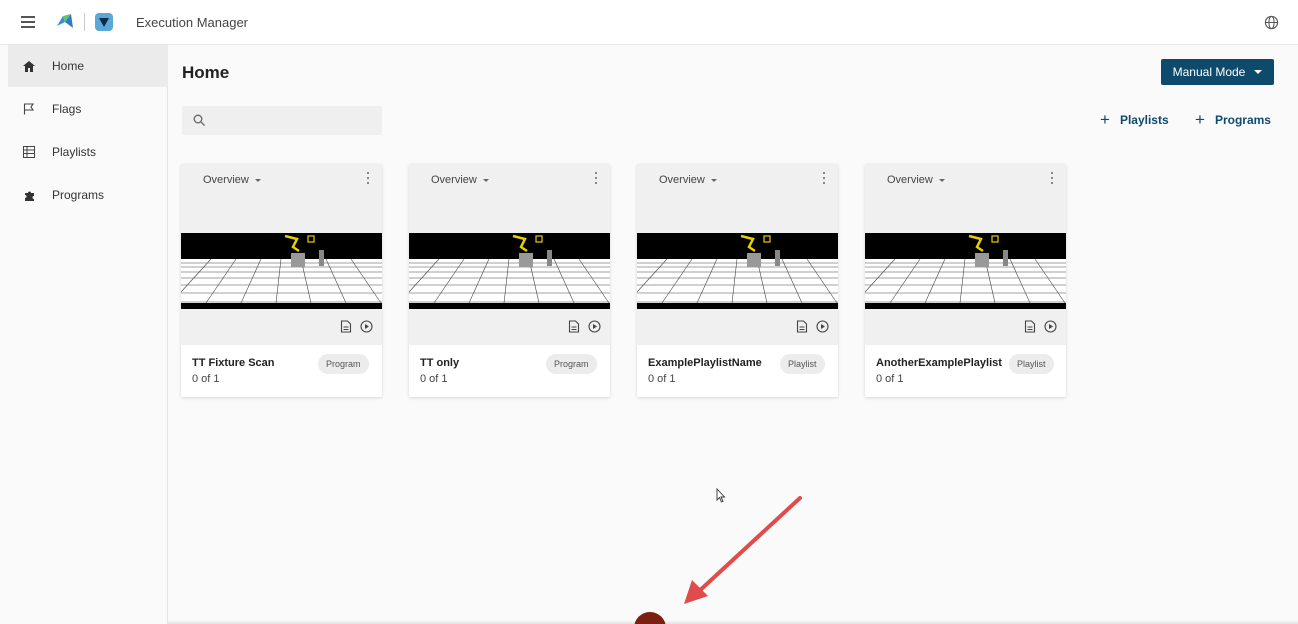  What do you see at coordinates (233, 363) in the screenshot?
I see `card-title: TT Fixture Scan` at bounding box center [233, 363].